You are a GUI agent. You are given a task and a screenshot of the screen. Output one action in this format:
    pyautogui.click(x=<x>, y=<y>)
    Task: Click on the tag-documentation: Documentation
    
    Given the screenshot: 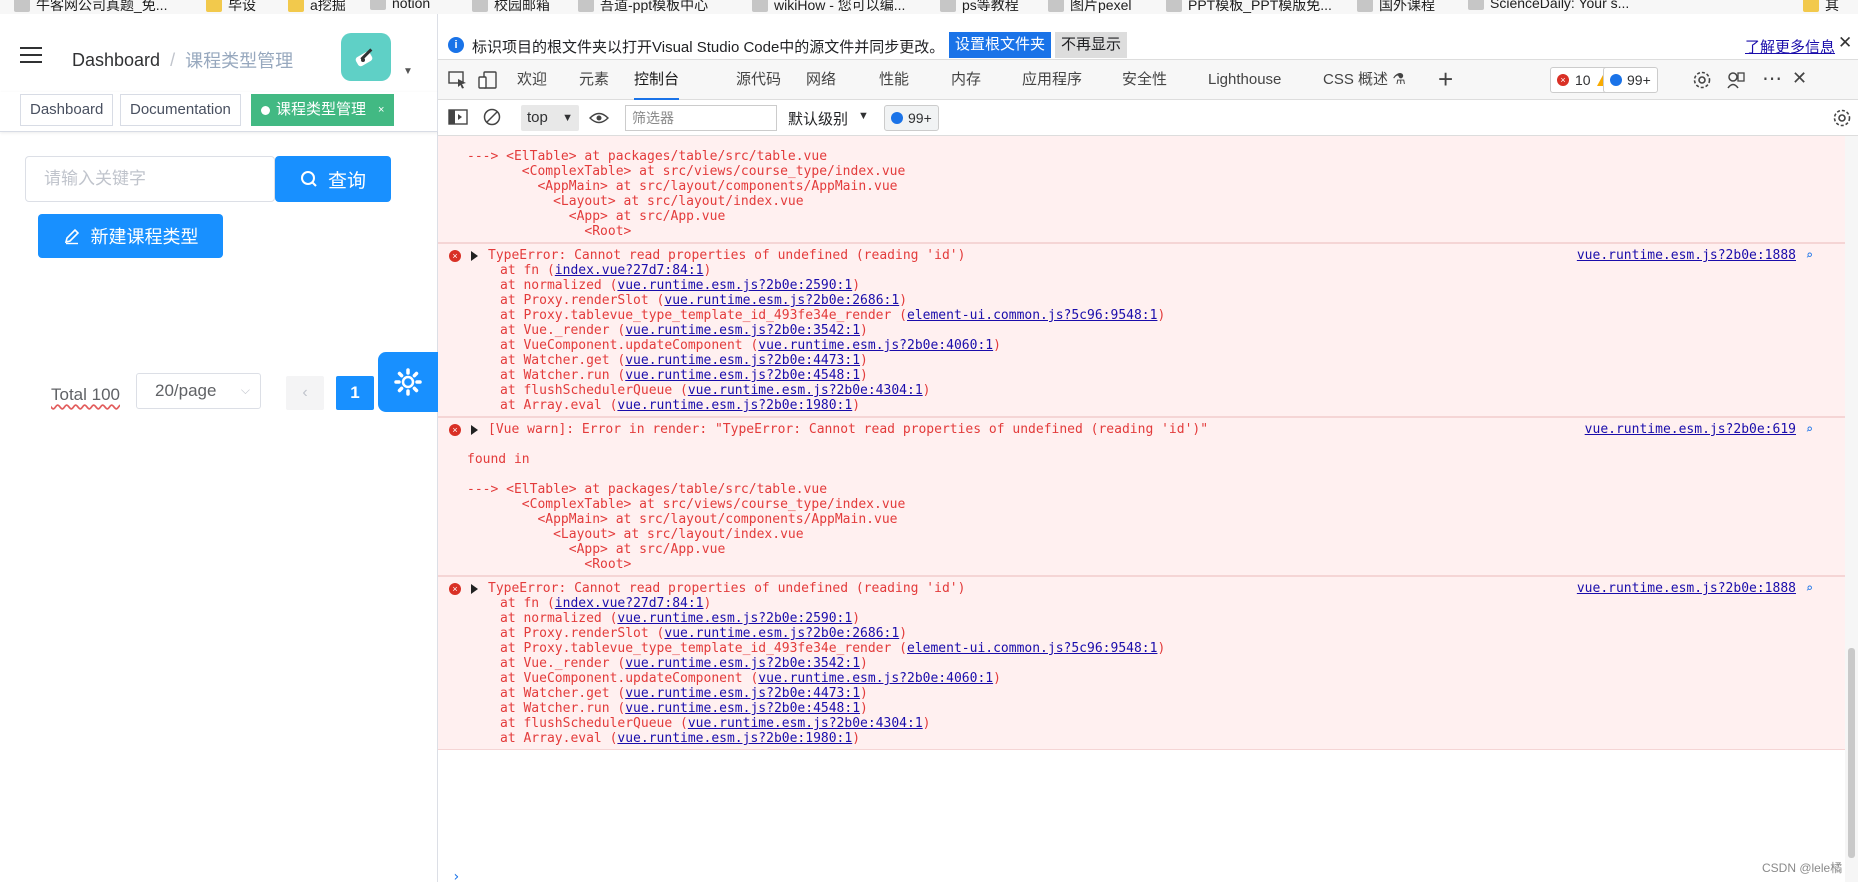 What is the action you would take?
    pyautogui.click(x=180, y=110)
    